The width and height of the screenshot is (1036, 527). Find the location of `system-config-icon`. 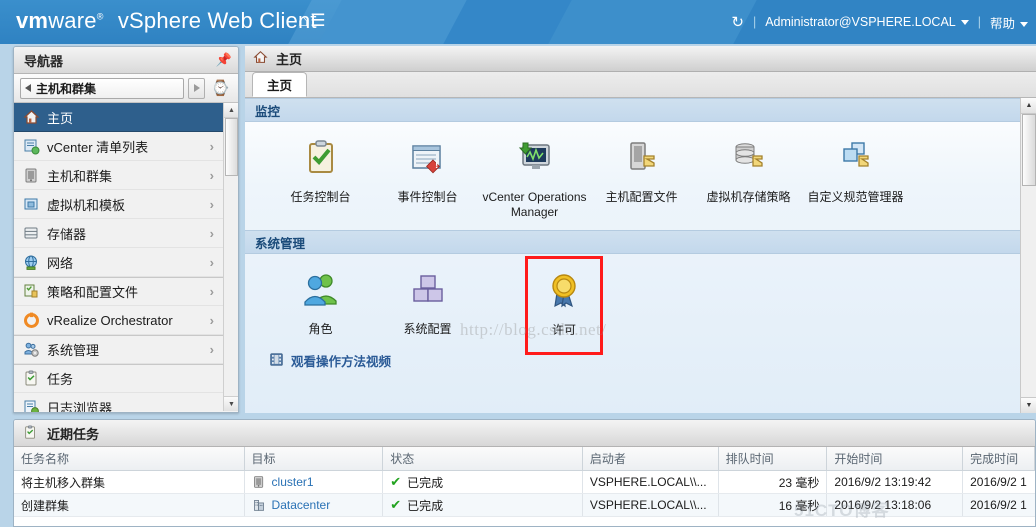

system-config-icon is located at coordinates (428, 291).